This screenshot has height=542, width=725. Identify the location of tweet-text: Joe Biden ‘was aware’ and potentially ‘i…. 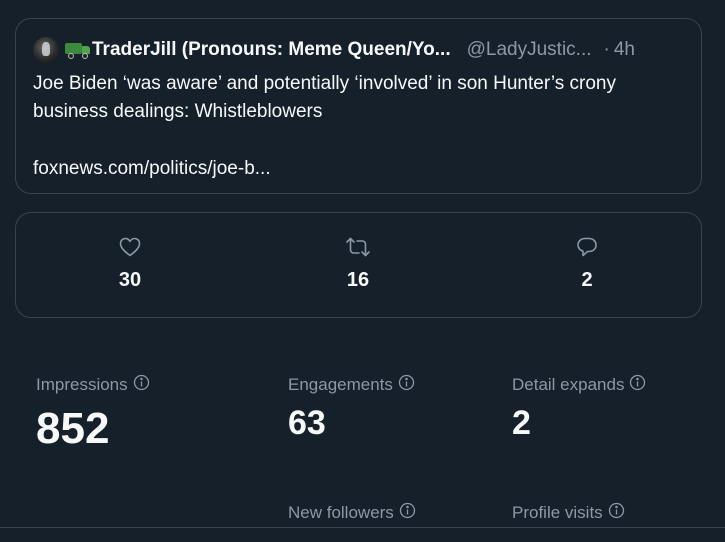
(324, 97).